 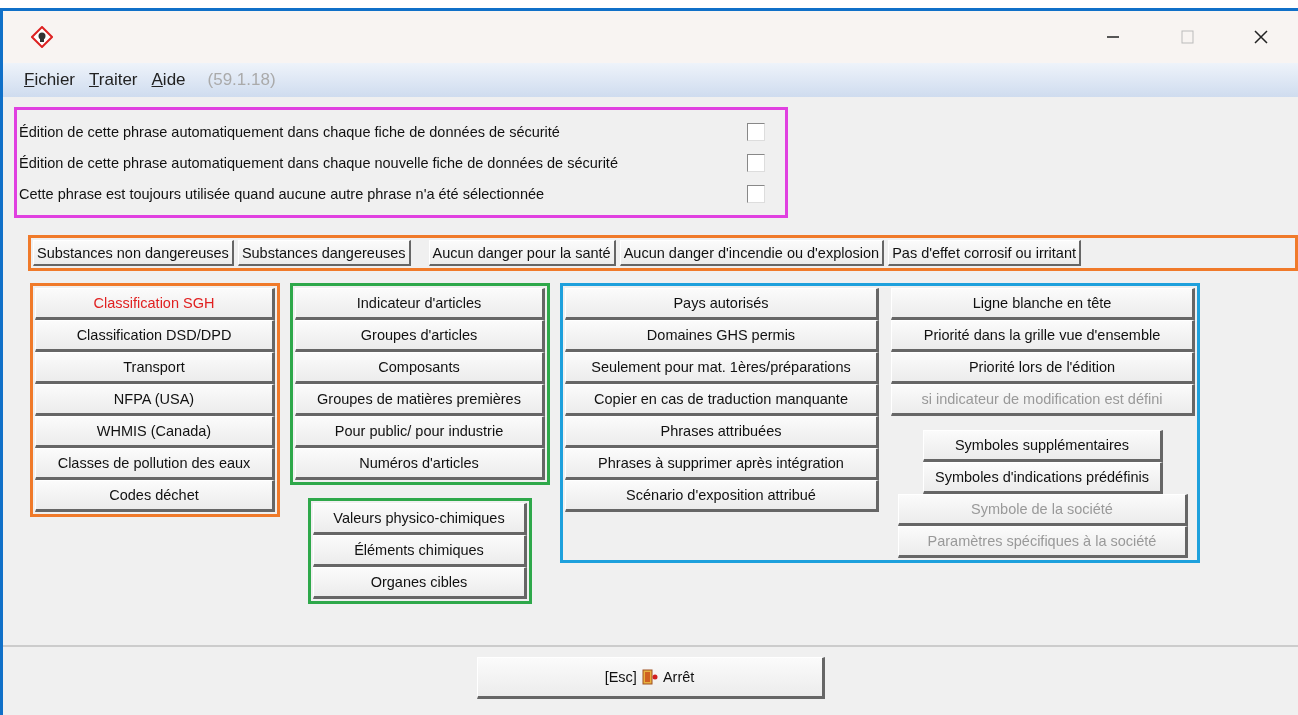 I want to click on settings-button: Seulement pour mat. 1ères/préparations, so click(x=722, y=368).